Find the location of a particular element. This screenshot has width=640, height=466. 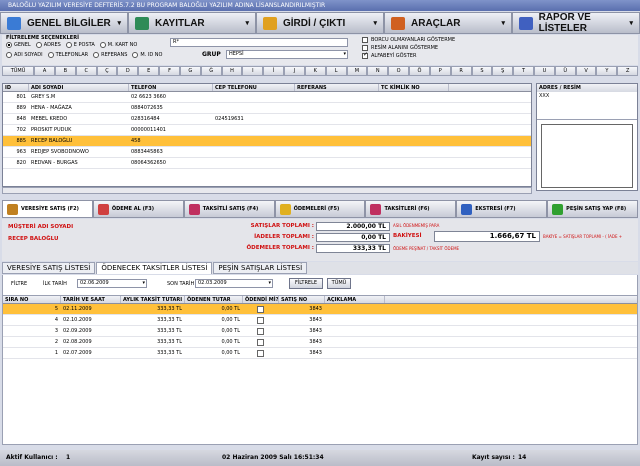

filter-radio: GENEL is located at coordinates (18, 45).